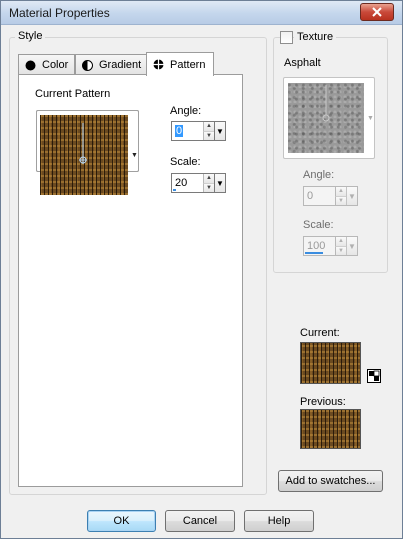  I want to click on swap-materials-icon, so click(374, 375).